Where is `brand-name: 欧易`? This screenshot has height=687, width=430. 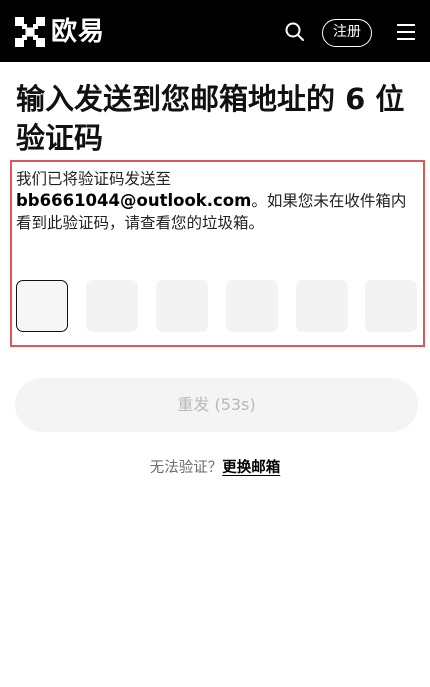 brand-name: 欧易 is located at coordinates (78, 32).